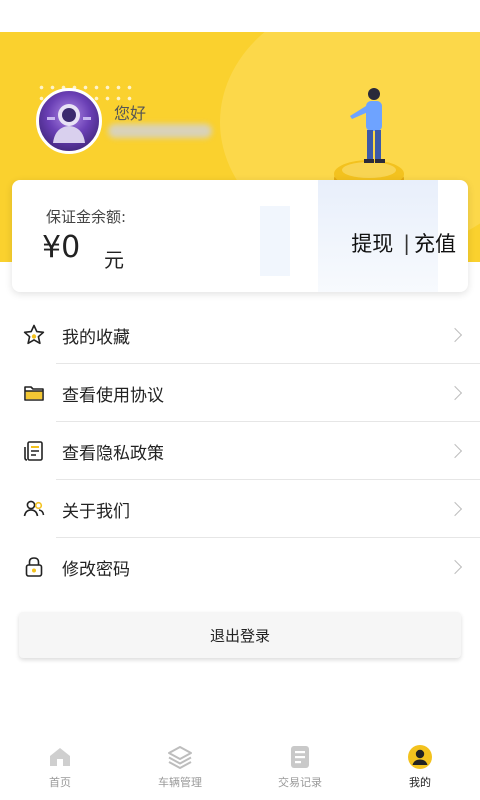 This screenshot has height=800, width=480. What do you see at coordinates (300, 782) in the screenshot?
I see `tab-label: 交易记录` at bounding box center [300, 782].